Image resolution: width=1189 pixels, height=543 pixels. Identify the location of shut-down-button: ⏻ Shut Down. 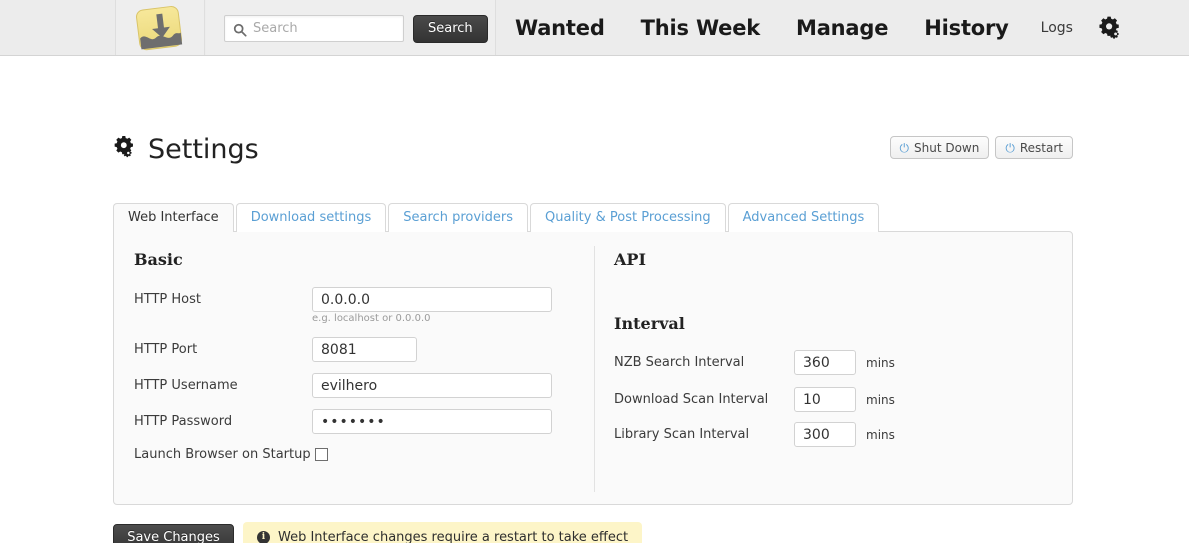
(939, 147).